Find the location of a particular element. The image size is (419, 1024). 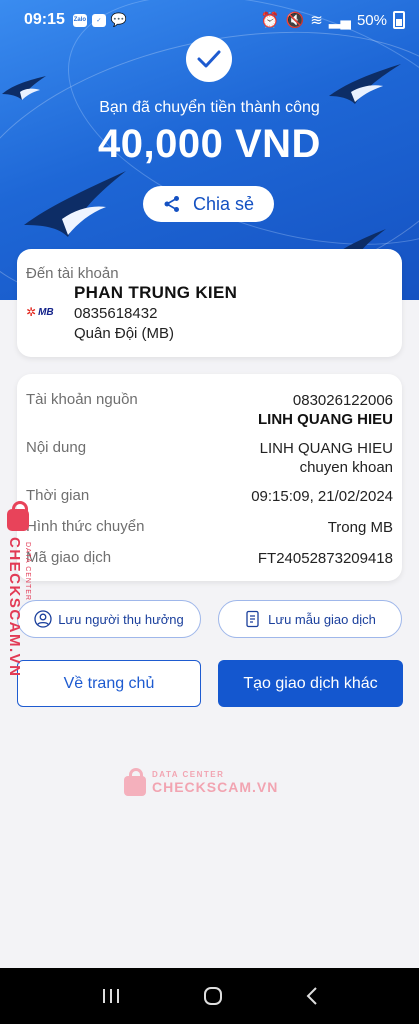

success-message: Bạn đã chuyển tiền thành công is located at coordinates (209, 107).